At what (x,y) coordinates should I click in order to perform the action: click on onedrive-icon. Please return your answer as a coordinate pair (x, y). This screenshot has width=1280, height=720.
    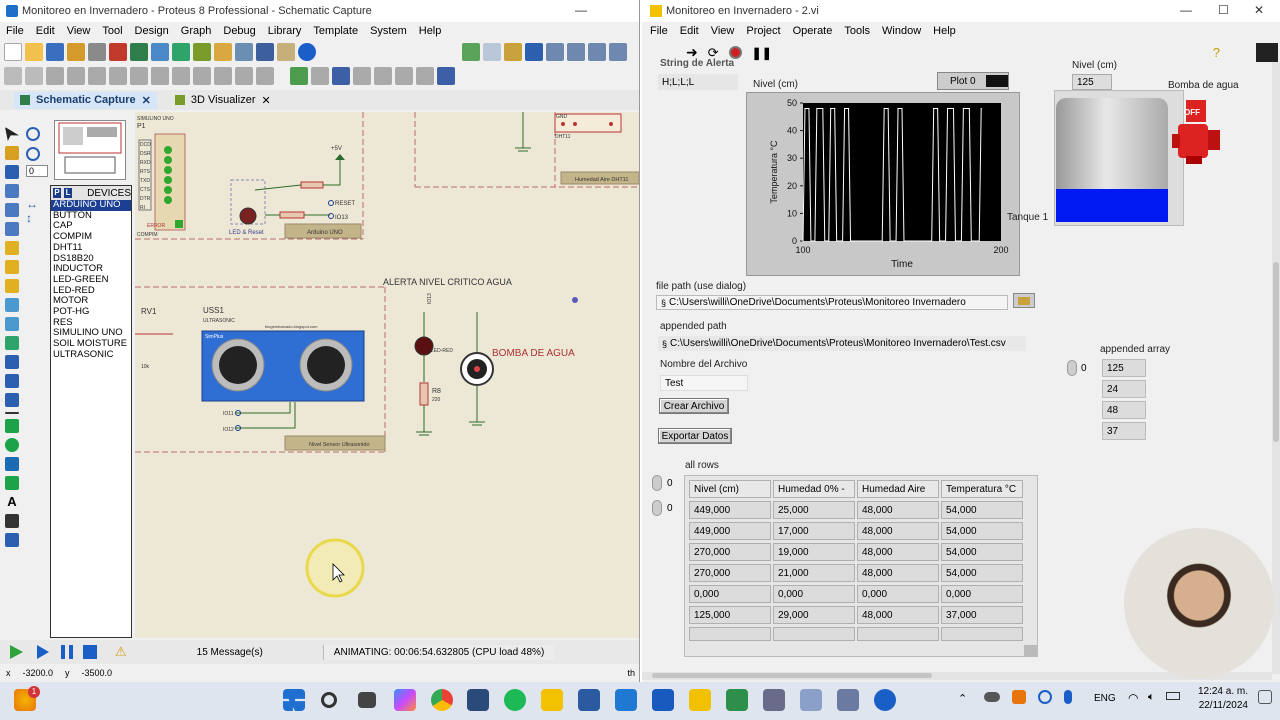
    Looking at the image, I should click on (992, 697).